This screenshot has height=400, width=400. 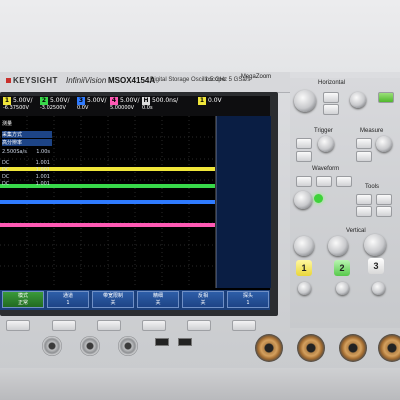 What do you see at coordinates (305, 101) in the screenshot?
I see `horizontal-scale-knob` at bounding box center [305, 101].